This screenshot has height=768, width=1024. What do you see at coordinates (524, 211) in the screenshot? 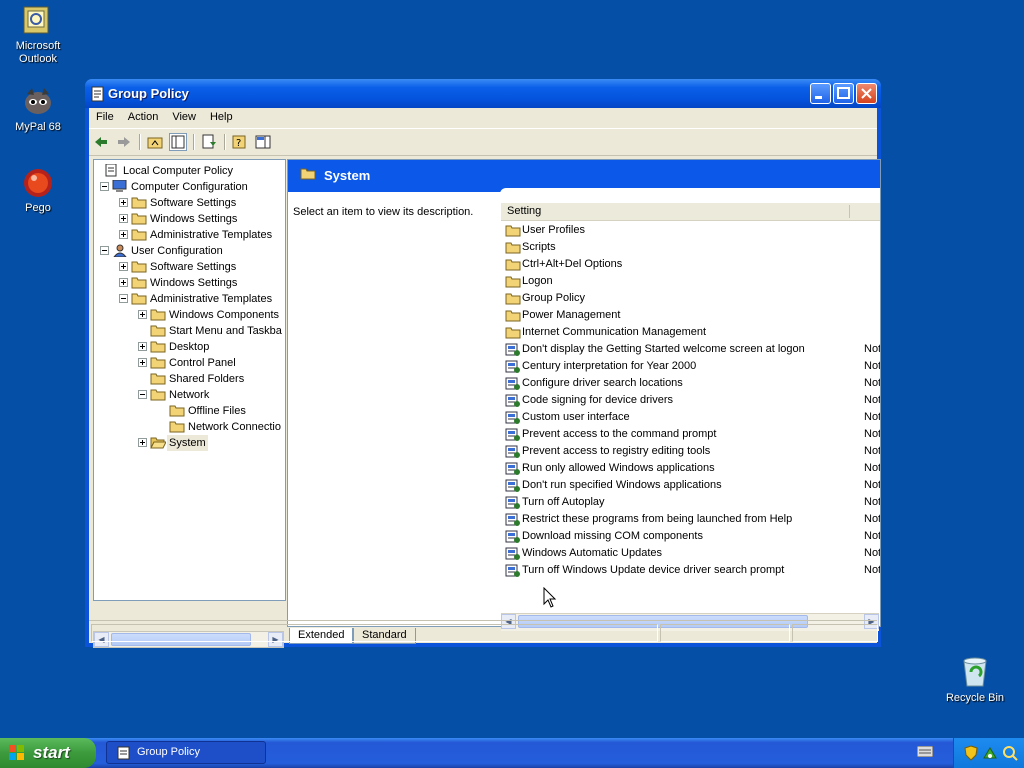
I see `column-setting: Setting` at bounding box center [524, 211].